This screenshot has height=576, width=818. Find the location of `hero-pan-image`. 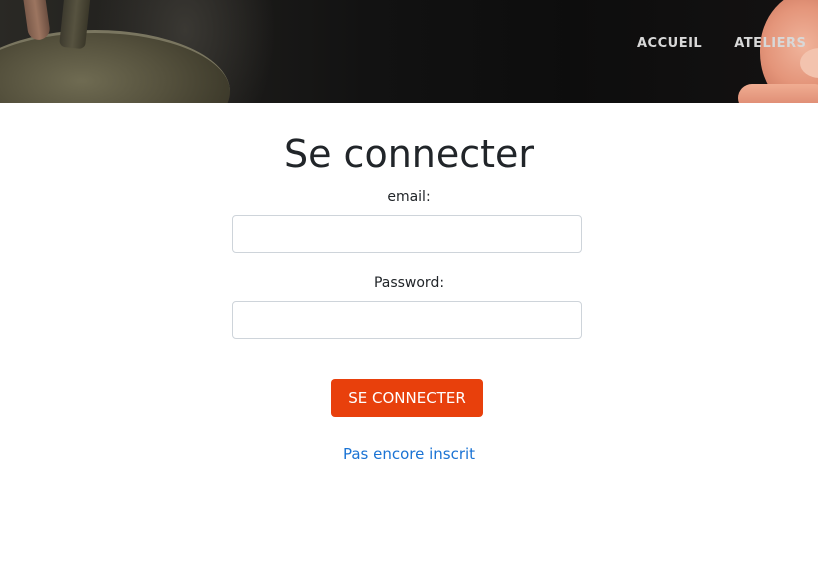

hero-pan-image is located at coordinates (115, 66).